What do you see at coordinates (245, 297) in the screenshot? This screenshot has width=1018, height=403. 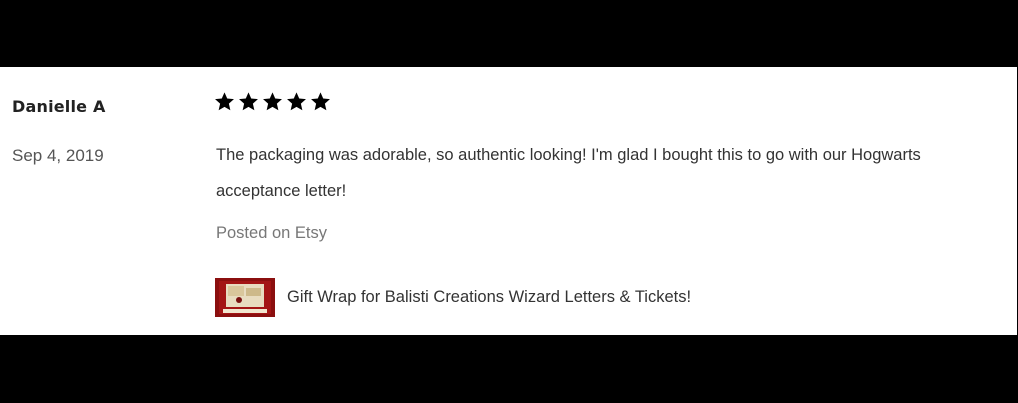 I see `product-thumbnail` at bounding box center [245, 297].